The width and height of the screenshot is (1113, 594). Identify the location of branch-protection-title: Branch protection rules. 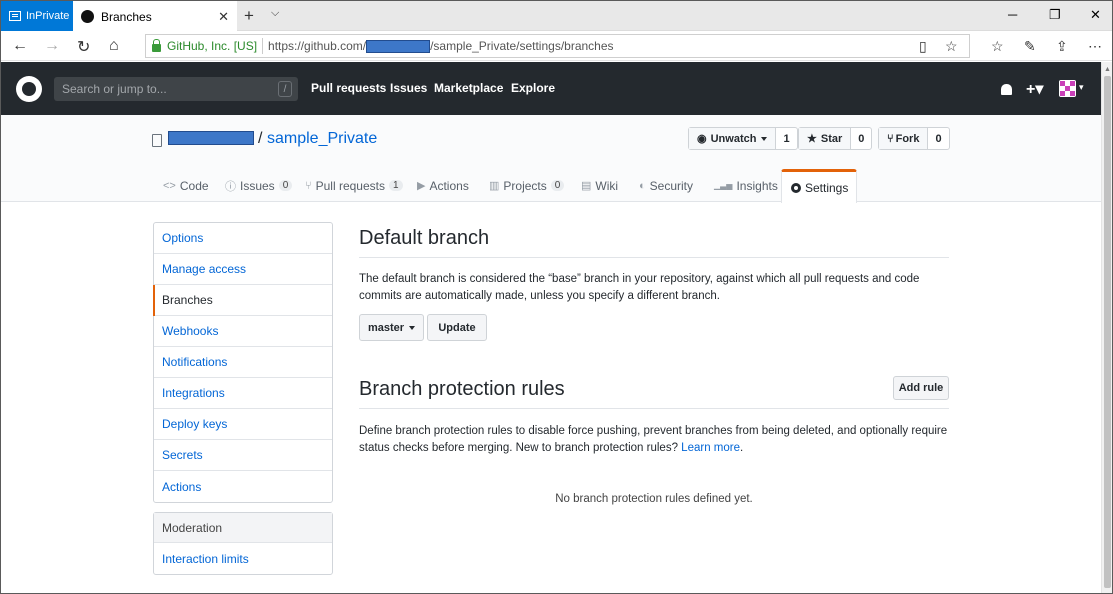
(462, 389).